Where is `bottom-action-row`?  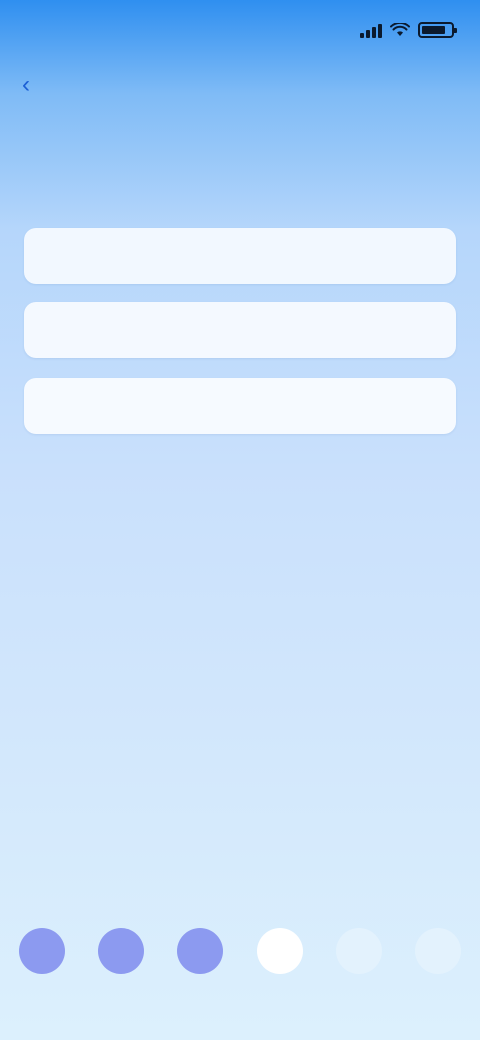 bottom-action-row is located at coordinates (240, 963).